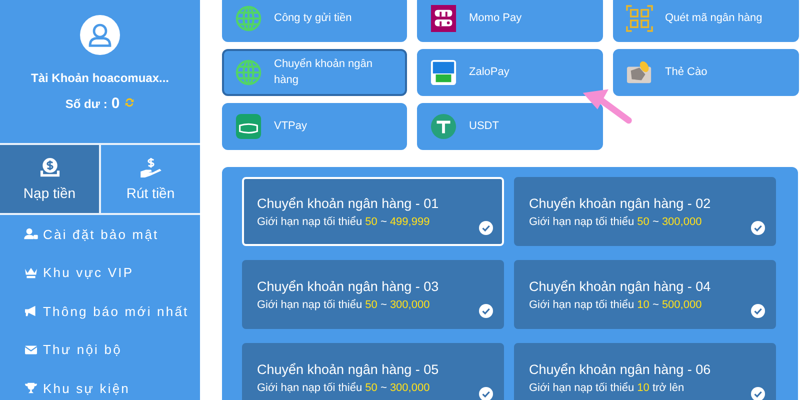  Describe the element at coordinates (348, 203) in the screenshot. I see `bank-title: Chuyển khoản ngân hàng - 01` at that location.